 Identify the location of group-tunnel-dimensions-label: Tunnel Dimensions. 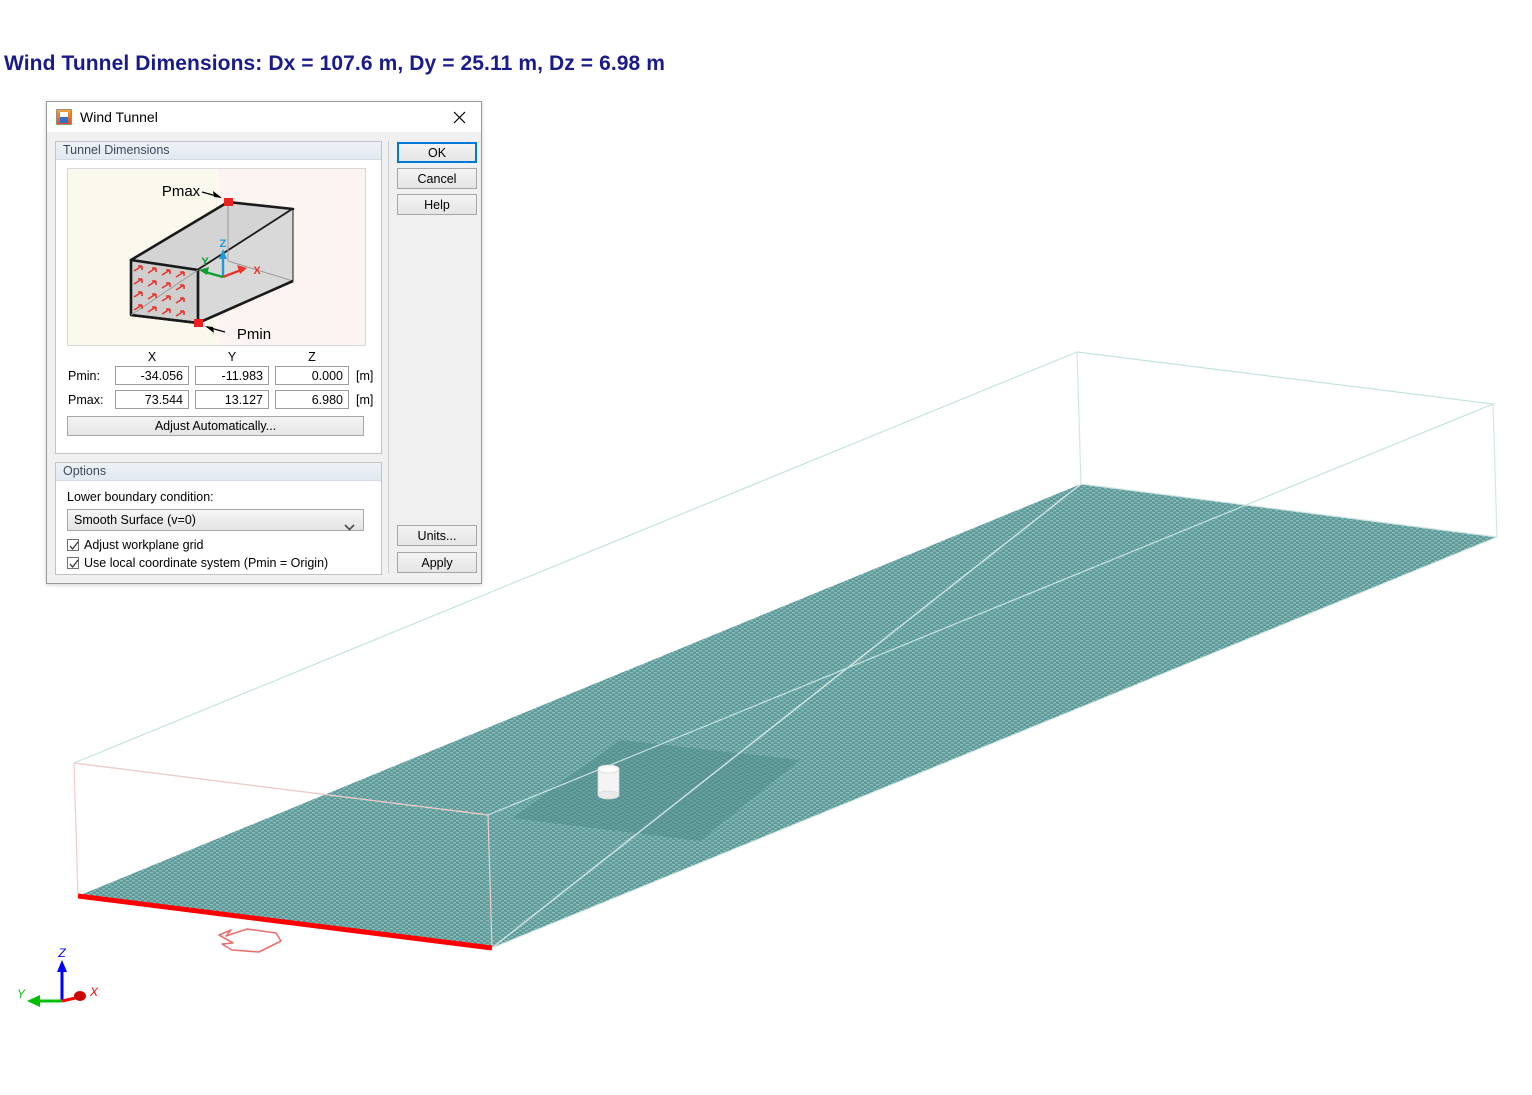
(218, 151).